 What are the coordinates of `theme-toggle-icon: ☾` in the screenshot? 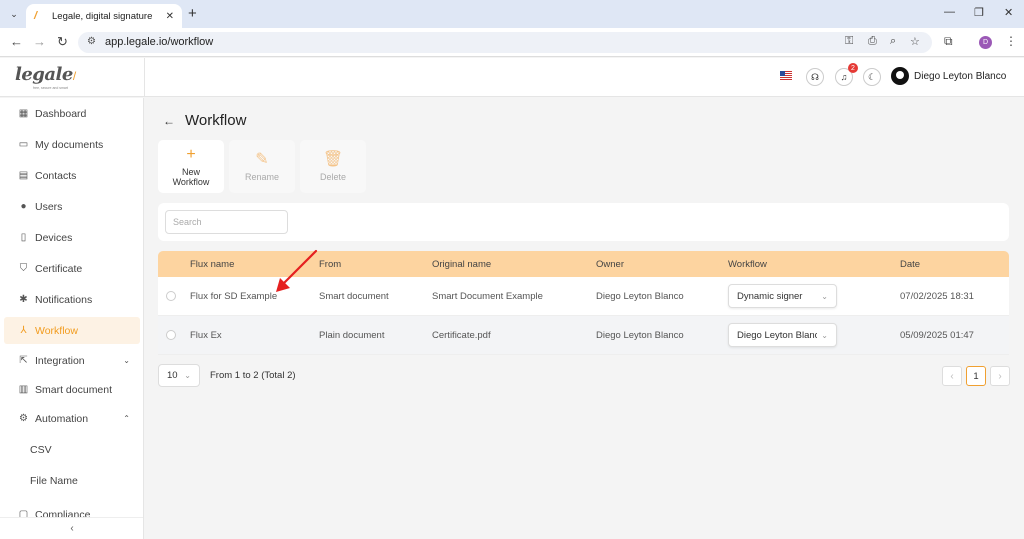 It's located at (872, 77).